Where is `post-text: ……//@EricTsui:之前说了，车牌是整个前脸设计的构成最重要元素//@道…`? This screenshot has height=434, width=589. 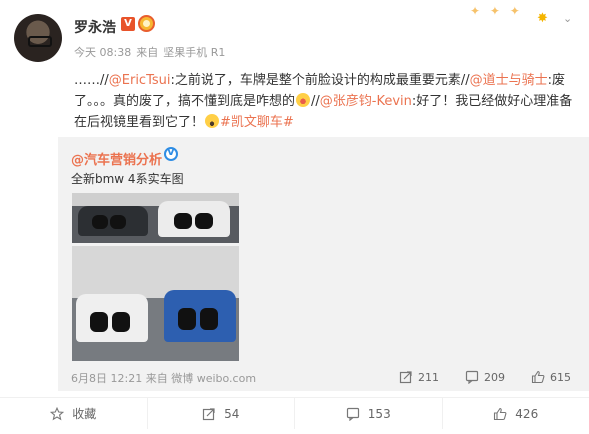
post-text: ……//@EricTsui:之前说了，车牌是整个前脸设计的构成最重要元素//@道… is located at coordinates (324, 101).